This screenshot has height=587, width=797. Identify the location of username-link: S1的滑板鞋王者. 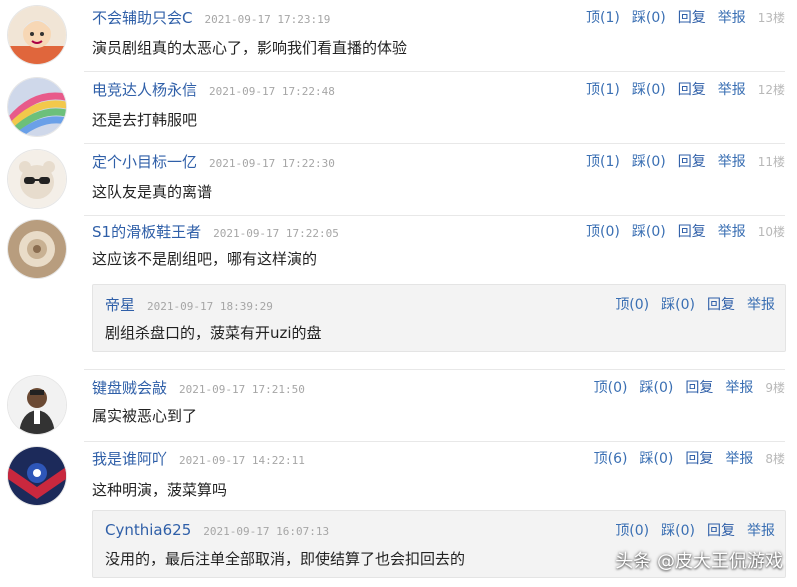
(146, 232).